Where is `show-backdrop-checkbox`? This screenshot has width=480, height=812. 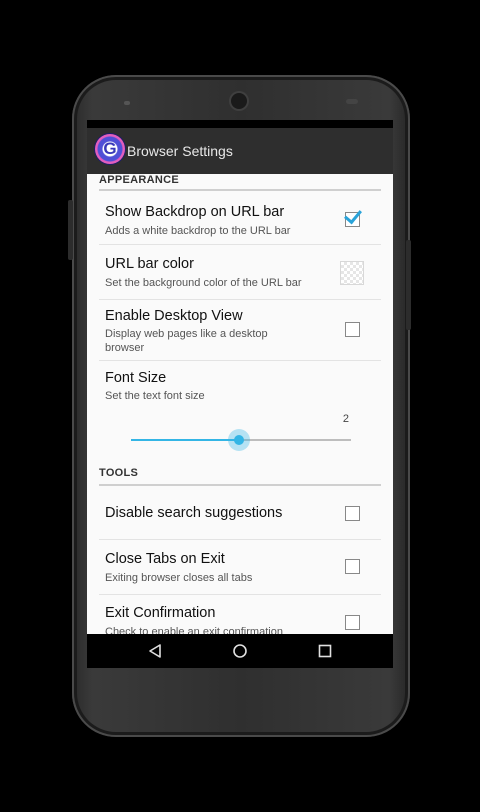 show-backdrop-checkbox is located at coordinates (353, 216).